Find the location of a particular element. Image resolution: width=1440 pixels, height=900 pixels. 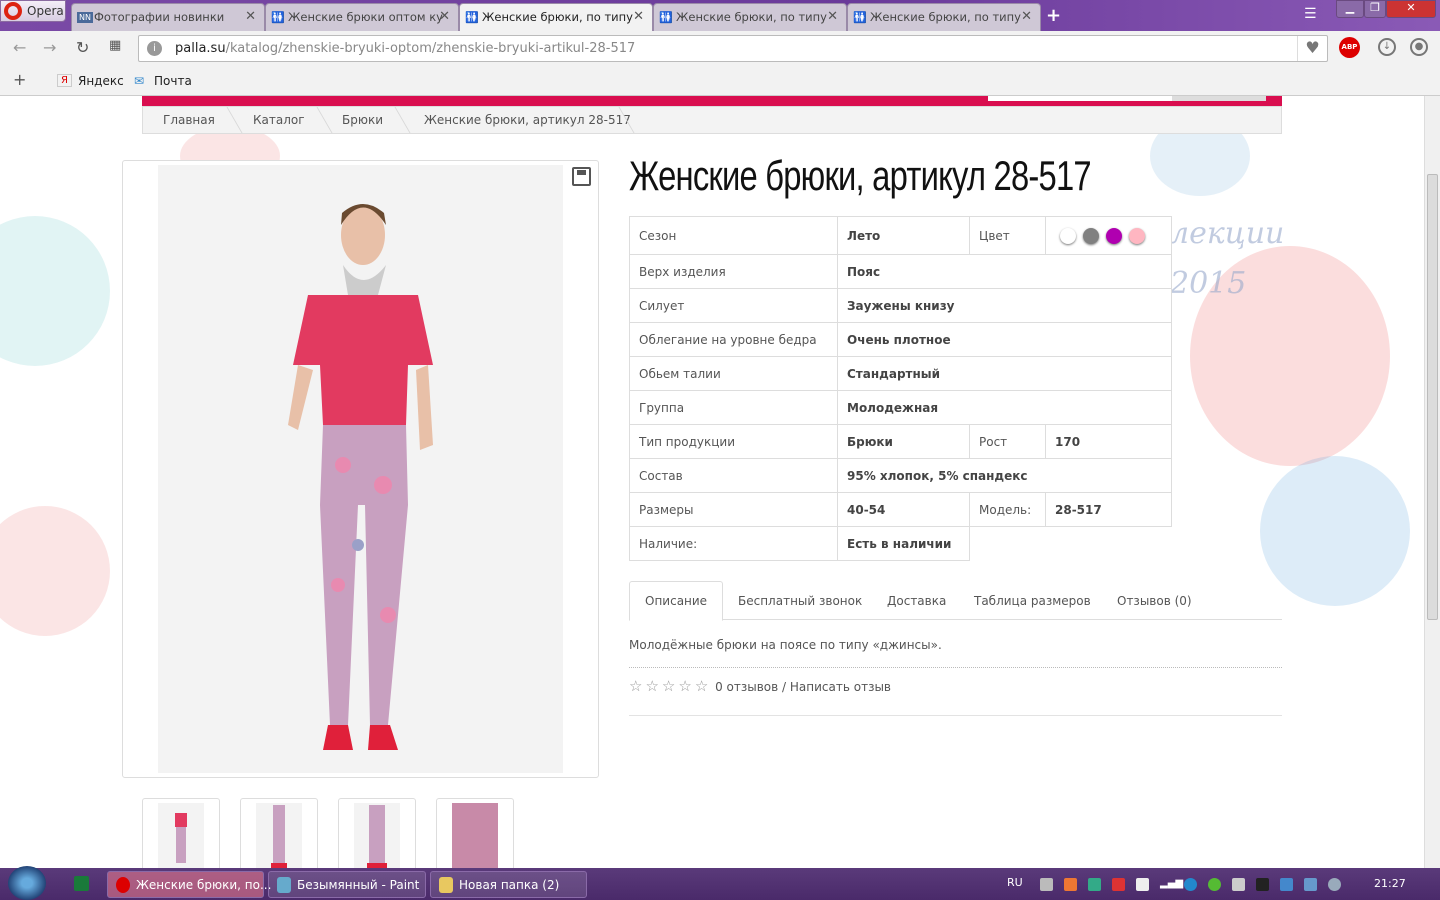

spec-label: Рост is located at coordinates (1007, 441).